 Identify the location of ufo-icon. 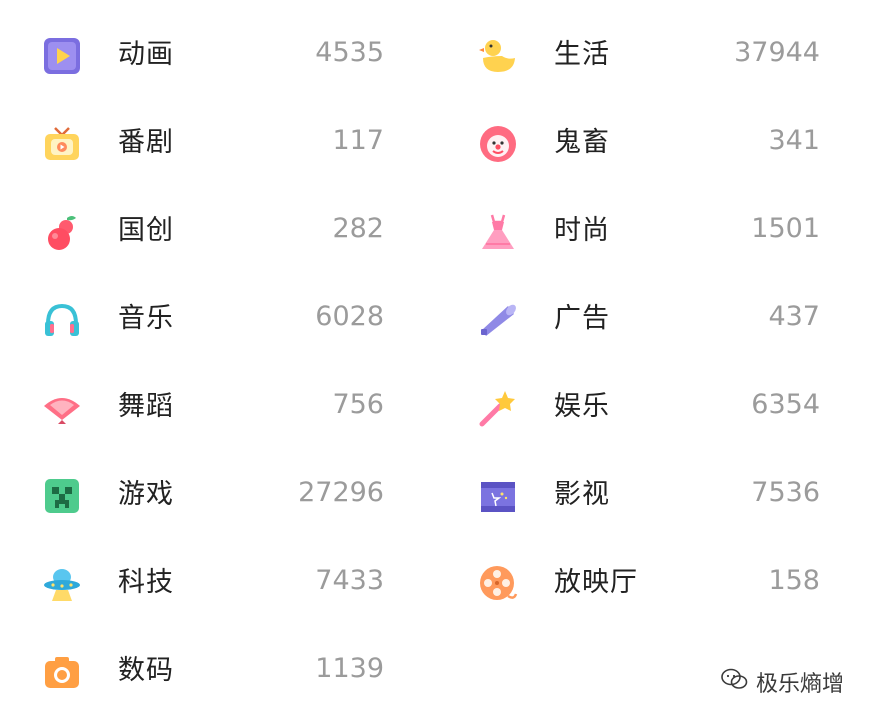
(62, 584).